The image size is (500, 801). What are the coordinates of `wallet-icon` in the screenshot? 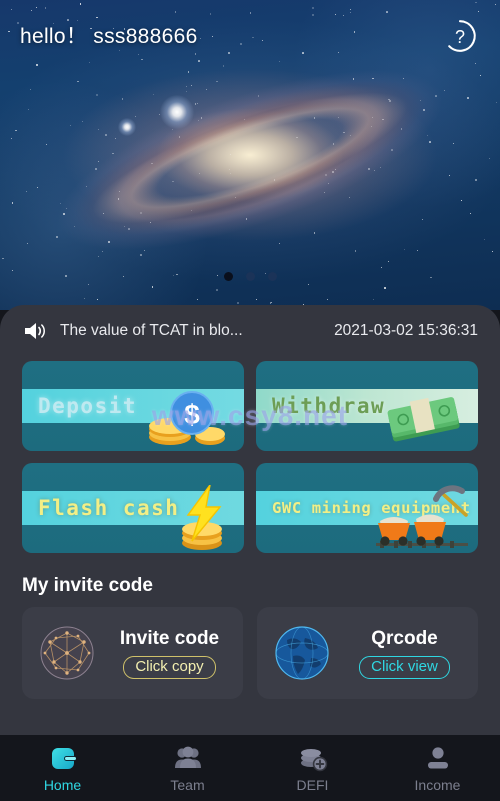 It's located at (63, 758).